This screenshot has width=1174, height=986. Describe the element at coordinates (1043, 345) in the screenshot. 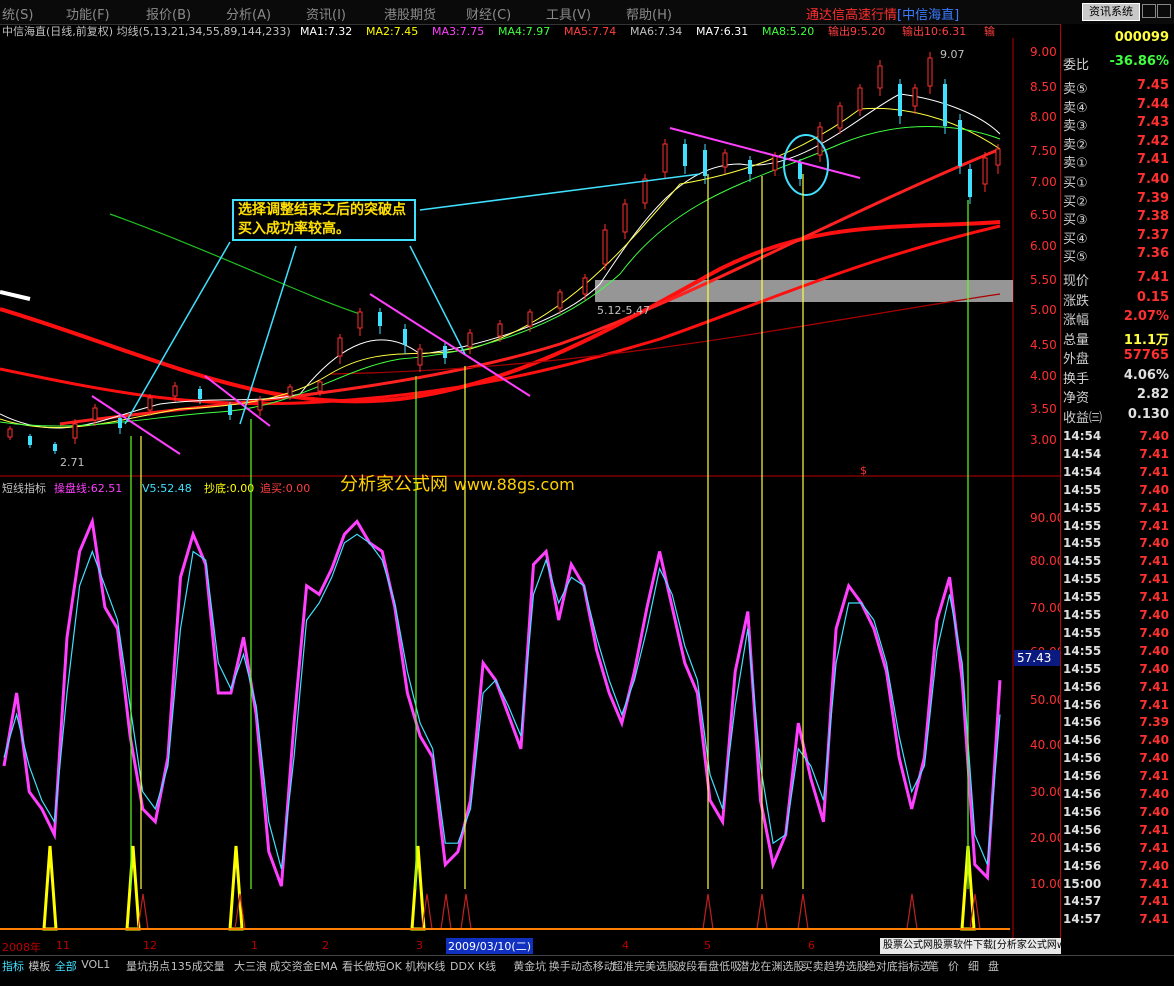

I see `svg-text: 4.50` at that location.